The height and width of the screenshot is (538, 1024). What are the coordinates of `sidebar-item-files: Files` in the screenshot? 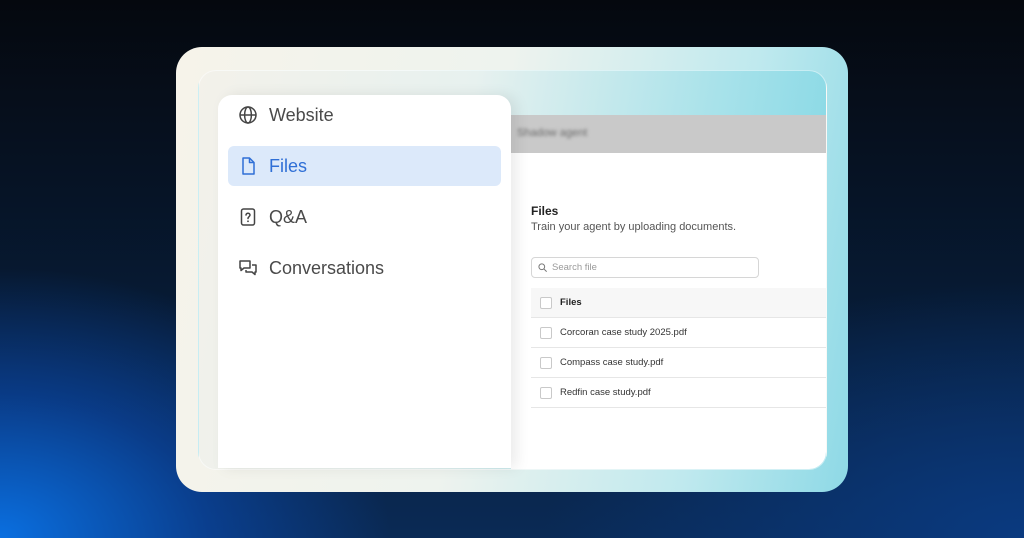 It's located at (364, 166).